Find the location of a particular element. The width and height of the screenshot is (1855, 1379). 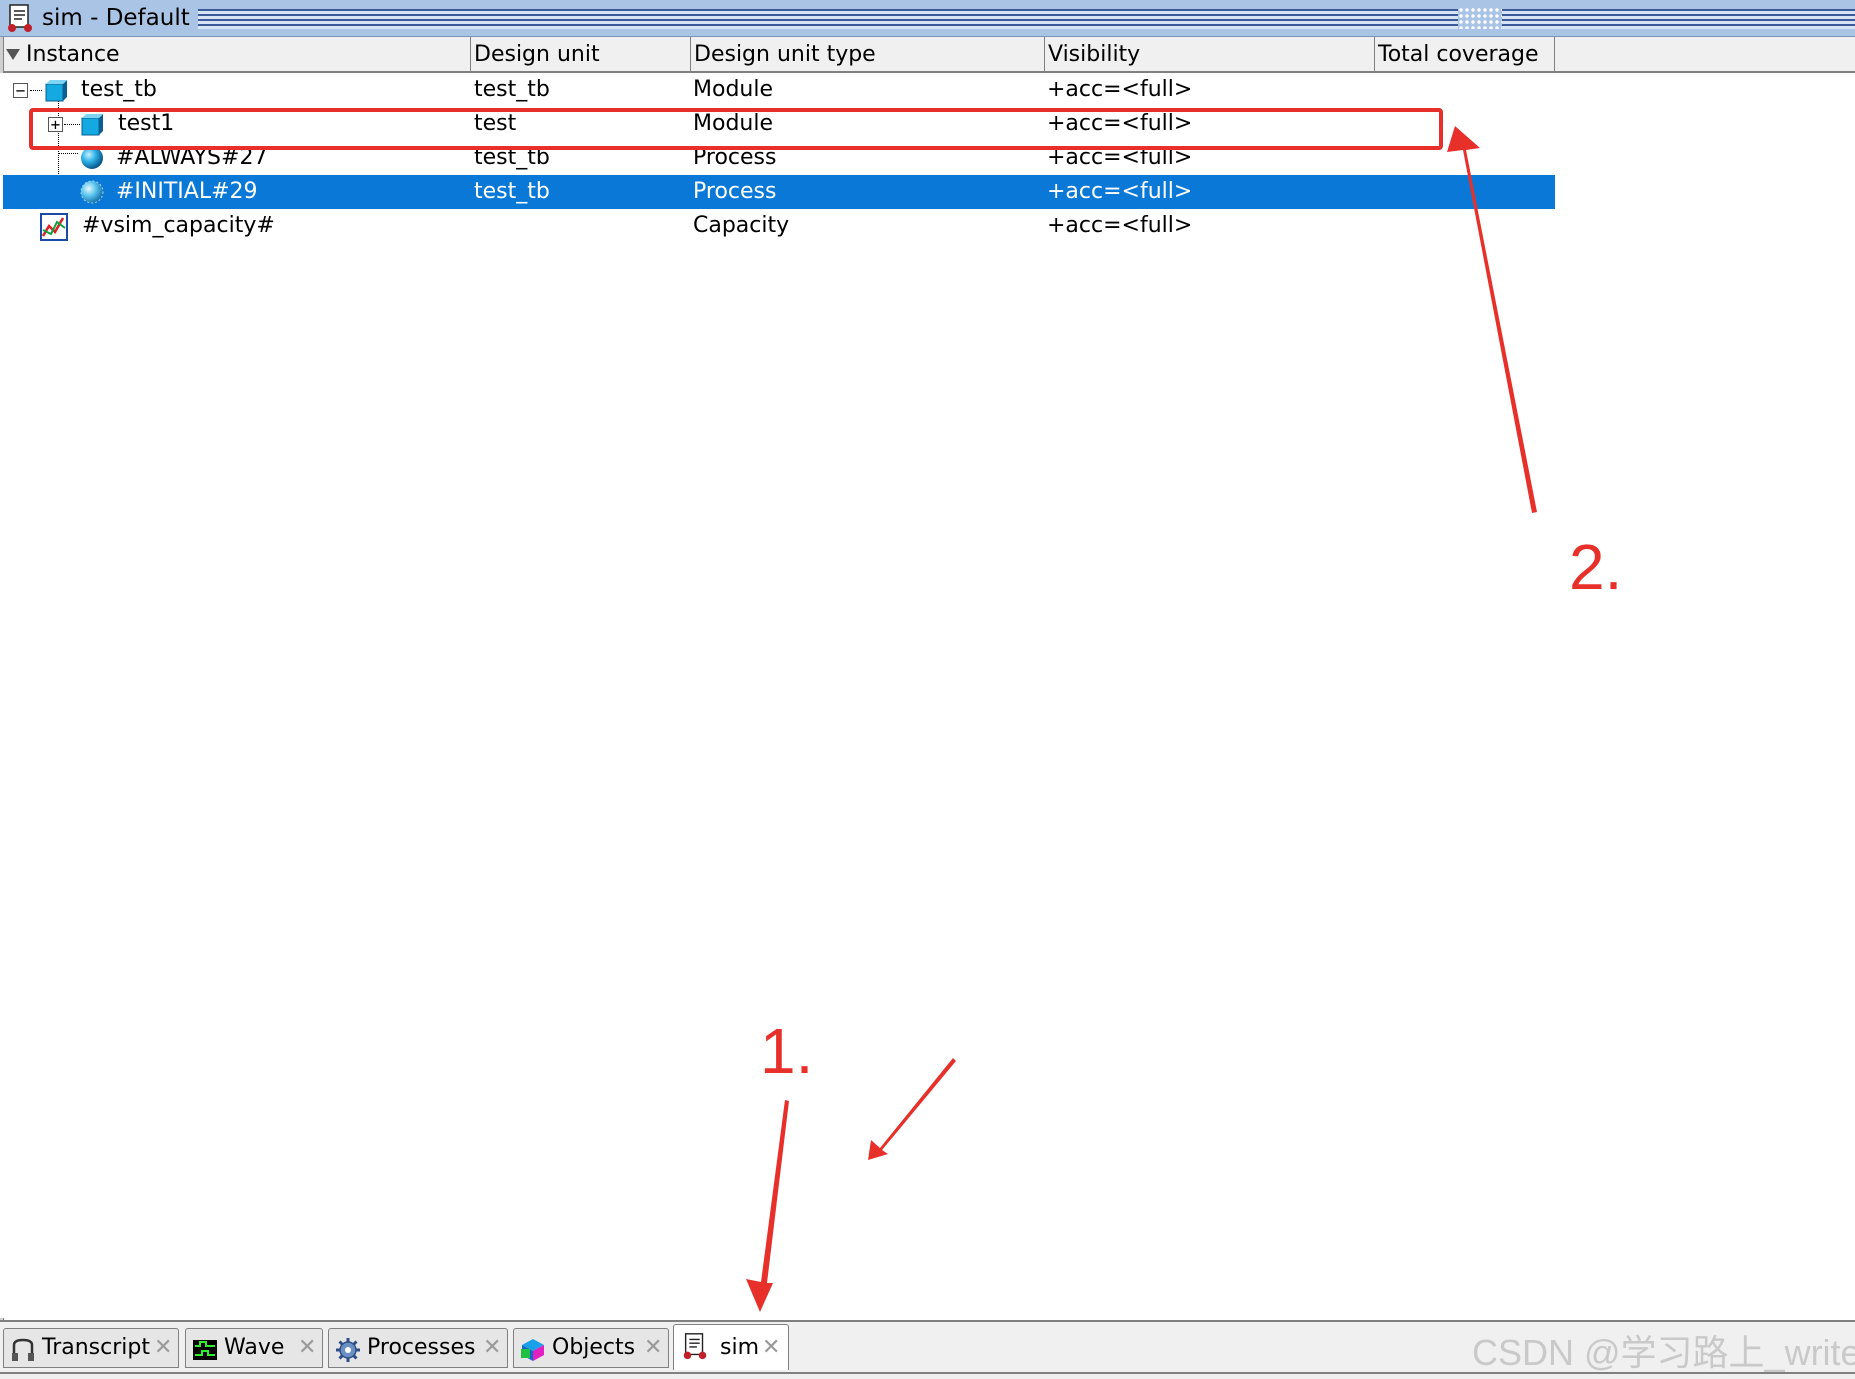

tab-label: sim is located at coordinates (740, 1347).